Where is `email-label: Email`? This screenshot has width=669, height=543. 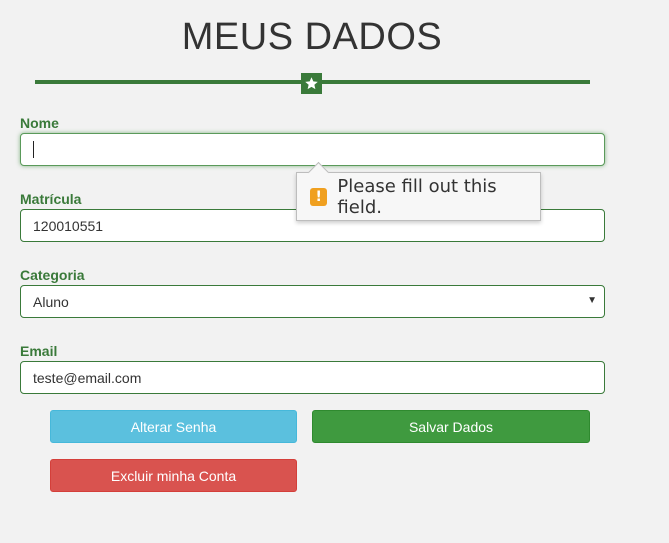
email-label: Email is located at coordinates (39, 351).